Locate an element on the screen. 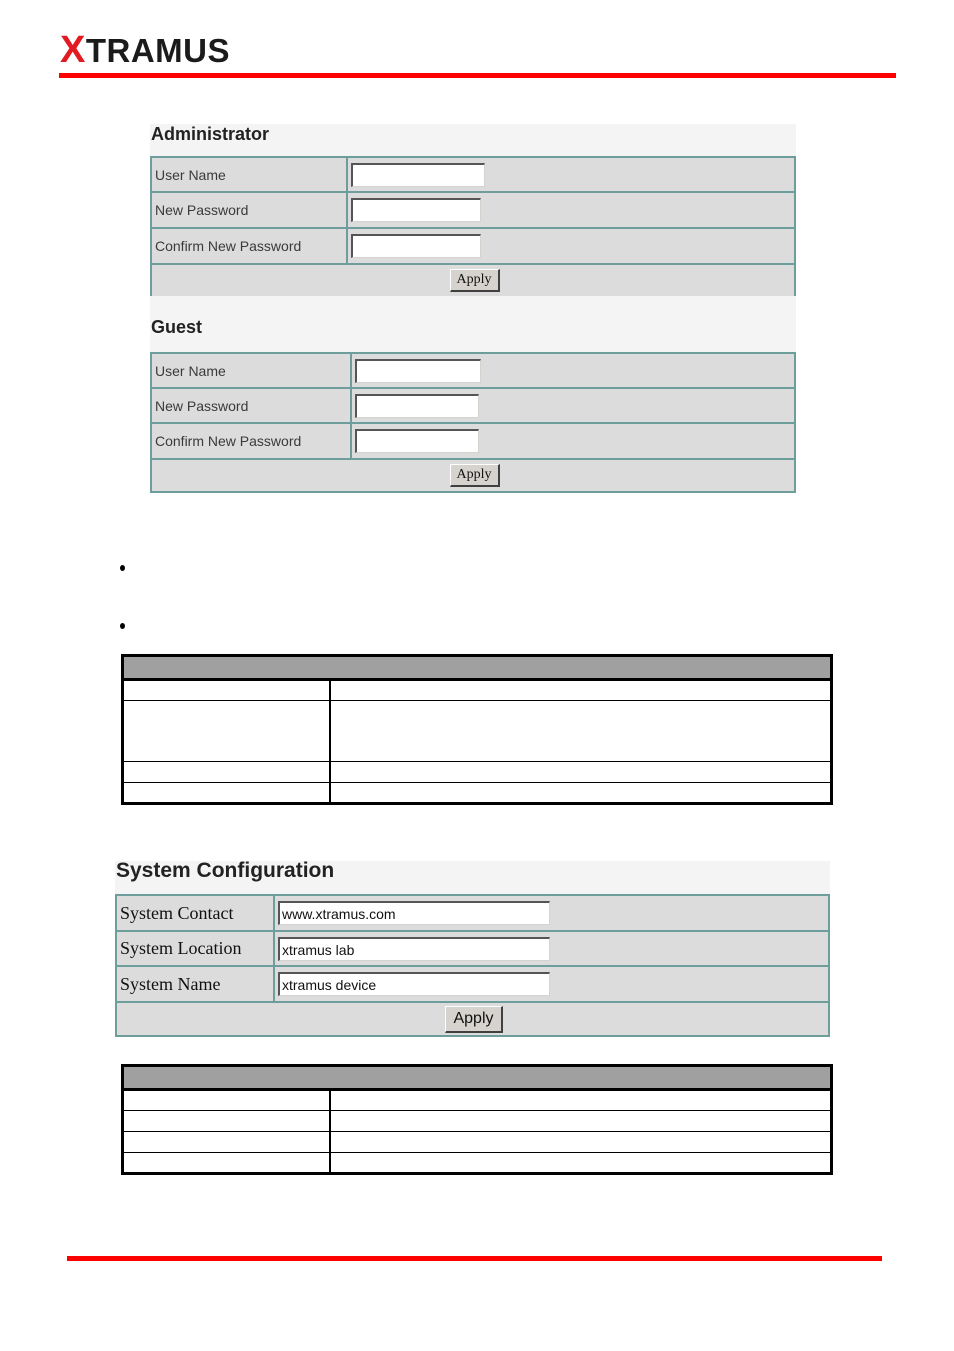 The height and width of the screenshot is (1351, 954). system-configuration-title: System Configuration is located at coordinates (225, 870).